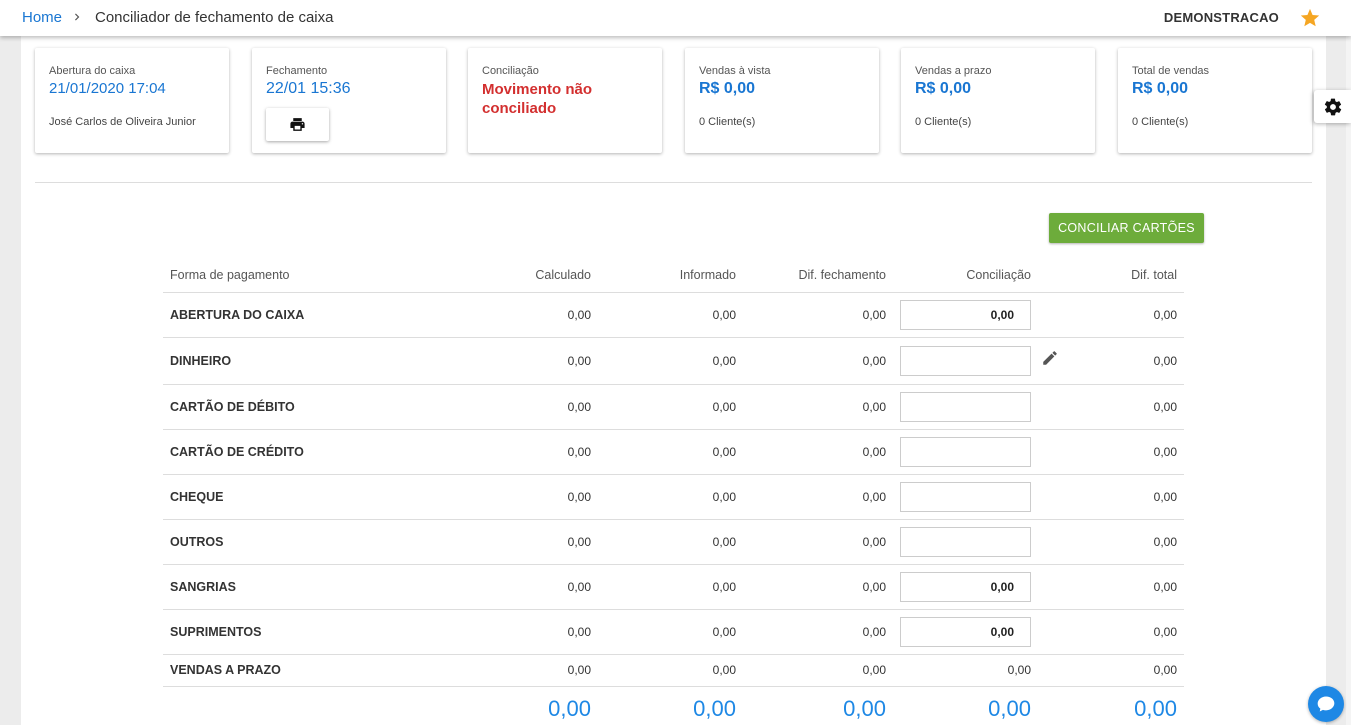 The image size is (1351, 725). I want to click on column-header: Dif. fechamento, so click(818, 275).